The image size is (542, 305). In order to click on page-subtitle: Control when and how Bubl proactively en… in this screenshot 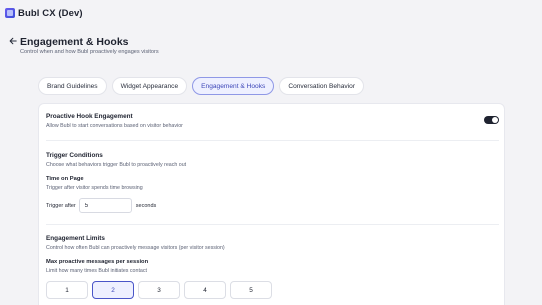, I will do `click(89, 52)`.